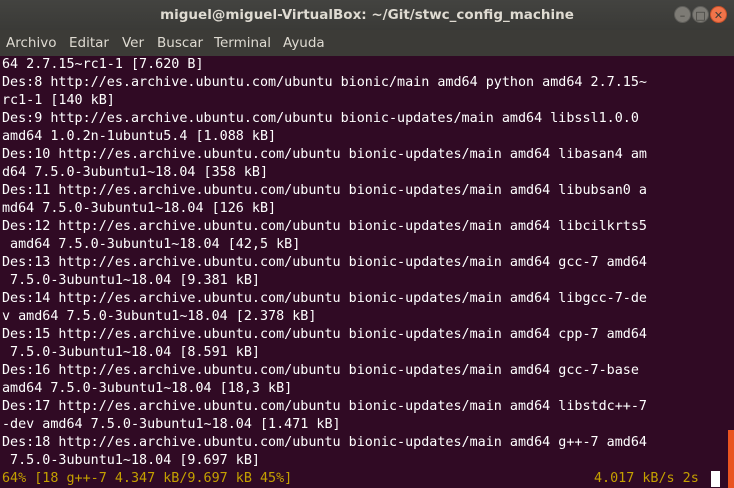  Describe the element at coordinates (367, 43) in the screenshot. I see `menu-bar: Archivo Editar Ver Buscar Terminal Ayuda` at that location.